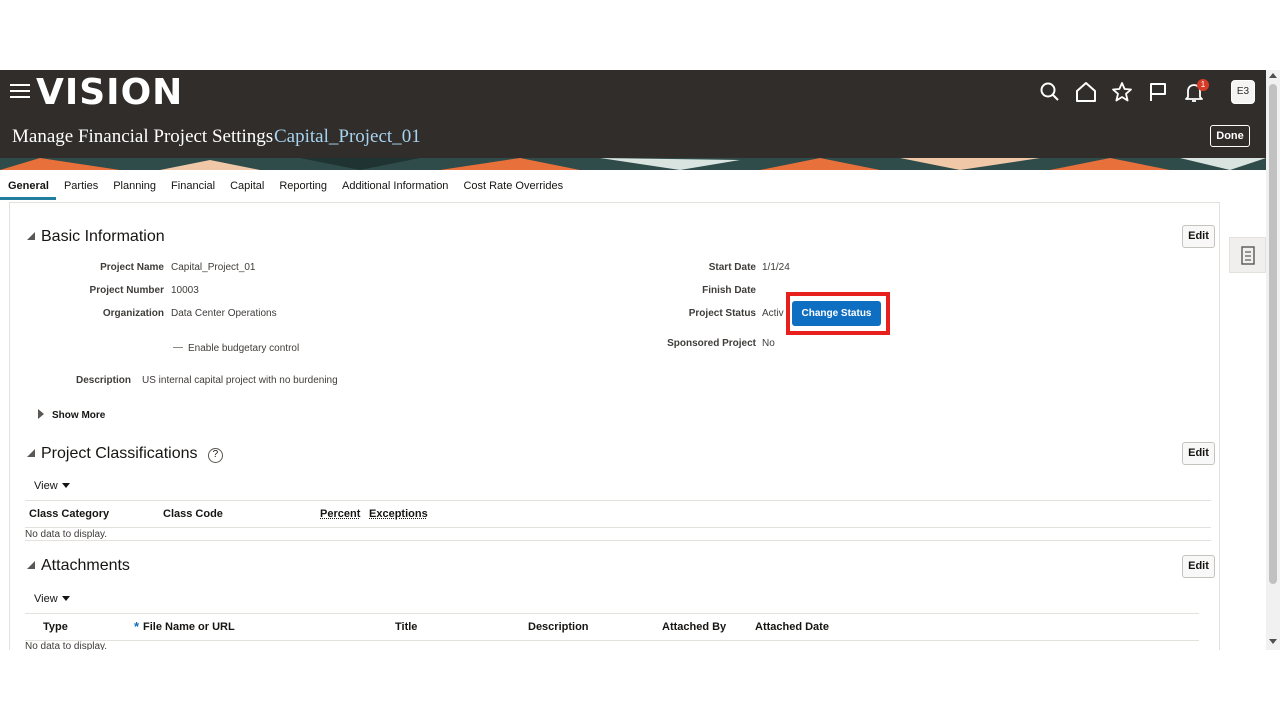 The image size is (1280, 720). I want to click on classifications-empty-text: No data to display., so click(66, 534).